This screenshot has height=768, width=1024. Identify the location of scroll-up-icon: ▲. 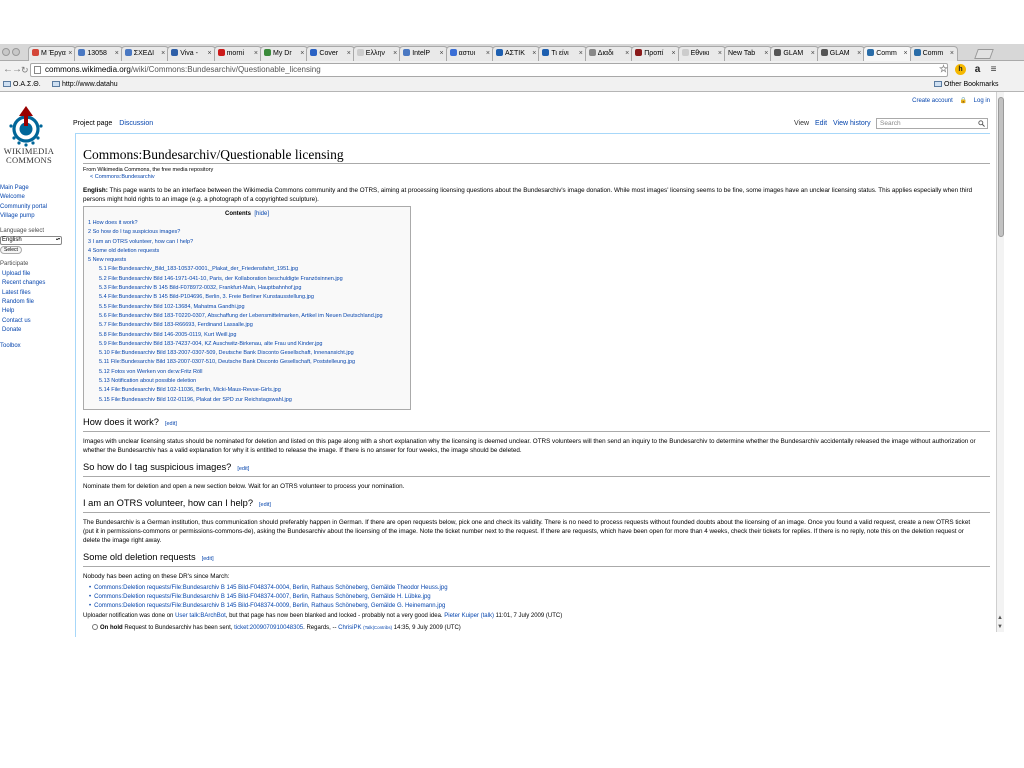
(1000, 618).